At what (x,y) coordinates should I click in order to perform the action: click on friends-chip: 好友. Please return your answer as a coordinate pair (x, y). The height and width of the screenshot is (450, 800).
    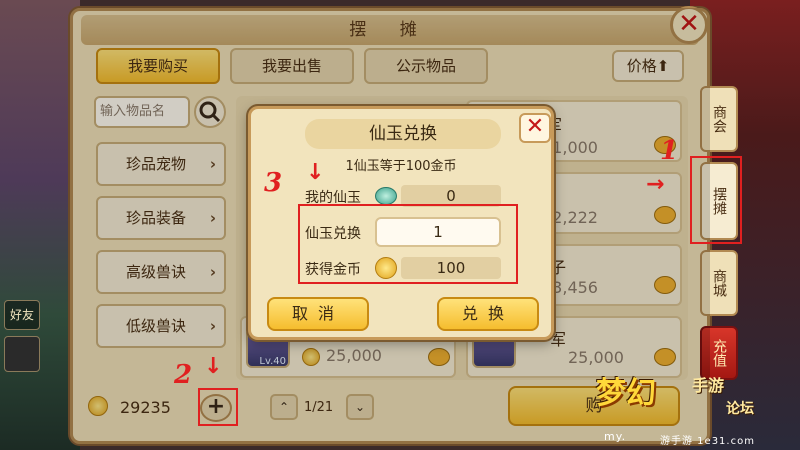
    Looking at the image, I should click on (22, 315).